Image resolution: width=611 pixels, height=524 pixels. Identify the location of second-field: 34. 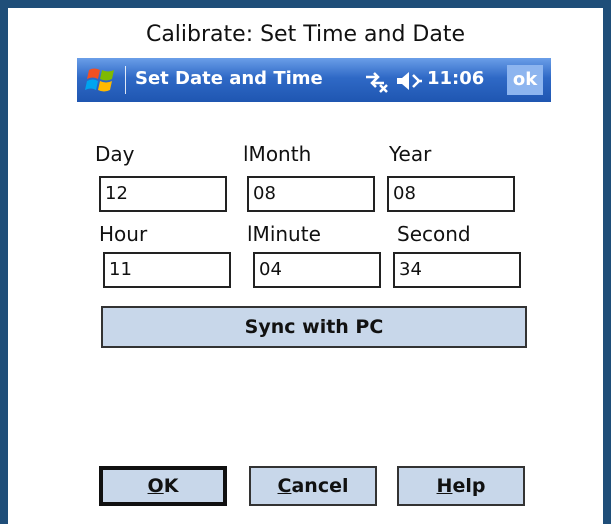
(457, 270).